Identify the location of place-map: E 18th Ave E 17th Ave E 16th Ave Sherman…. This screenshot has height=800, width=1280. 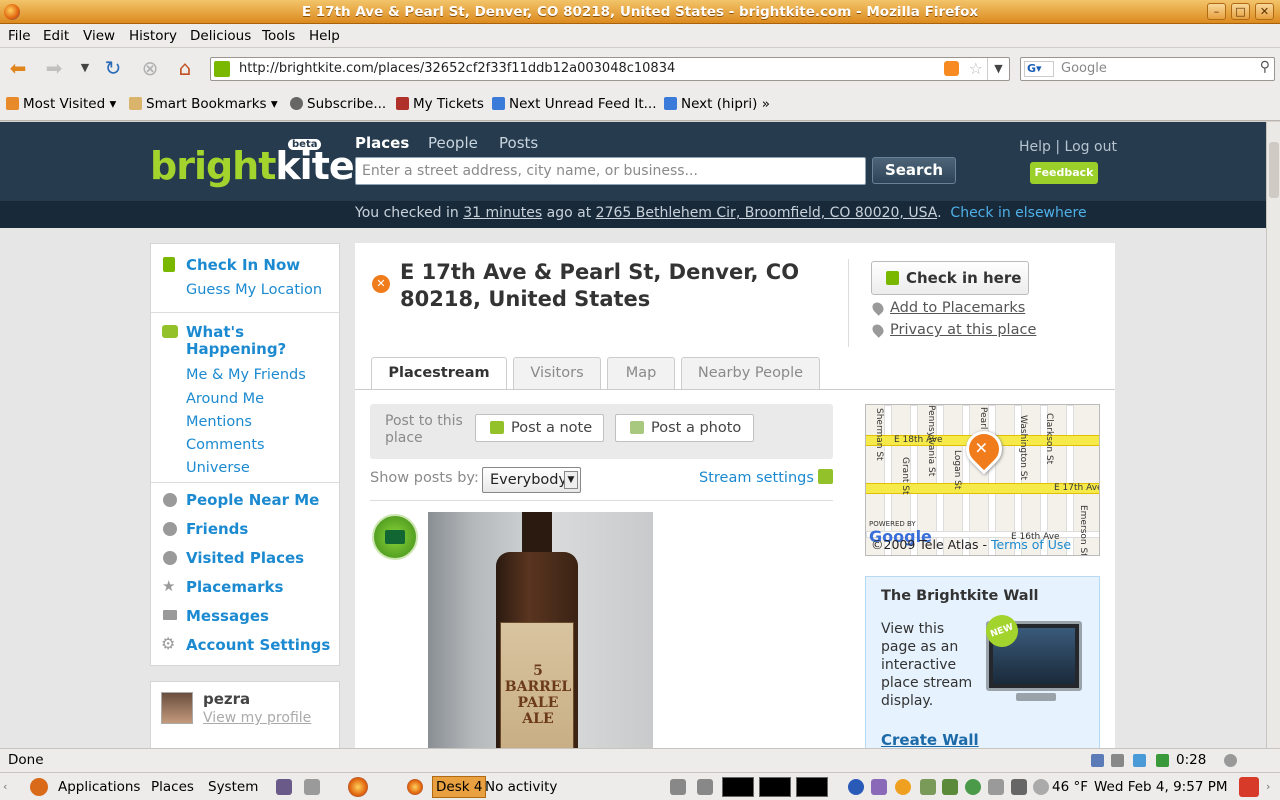
(982, 480).